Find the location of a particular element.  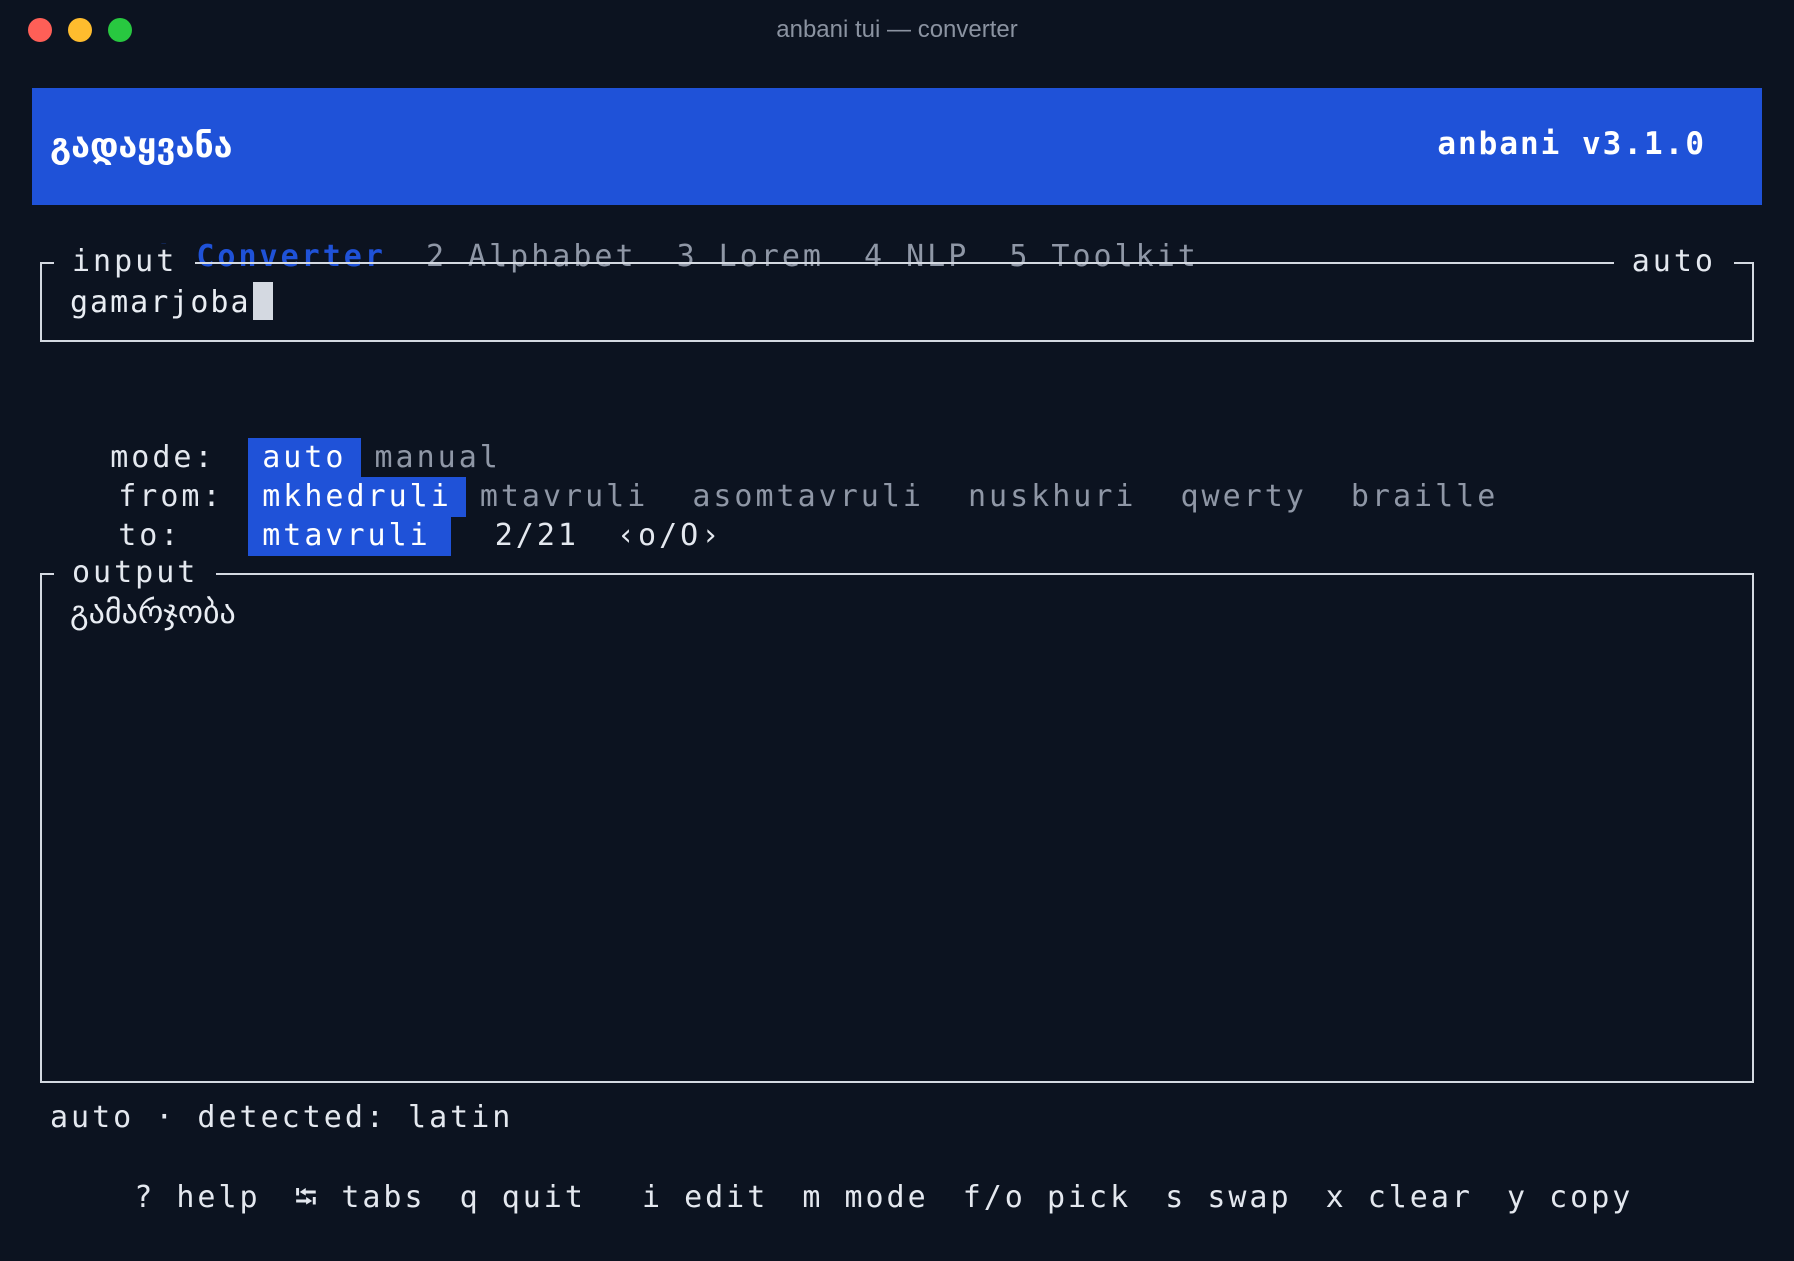

key-edit: i edit is located at coordinates (705, 1197).